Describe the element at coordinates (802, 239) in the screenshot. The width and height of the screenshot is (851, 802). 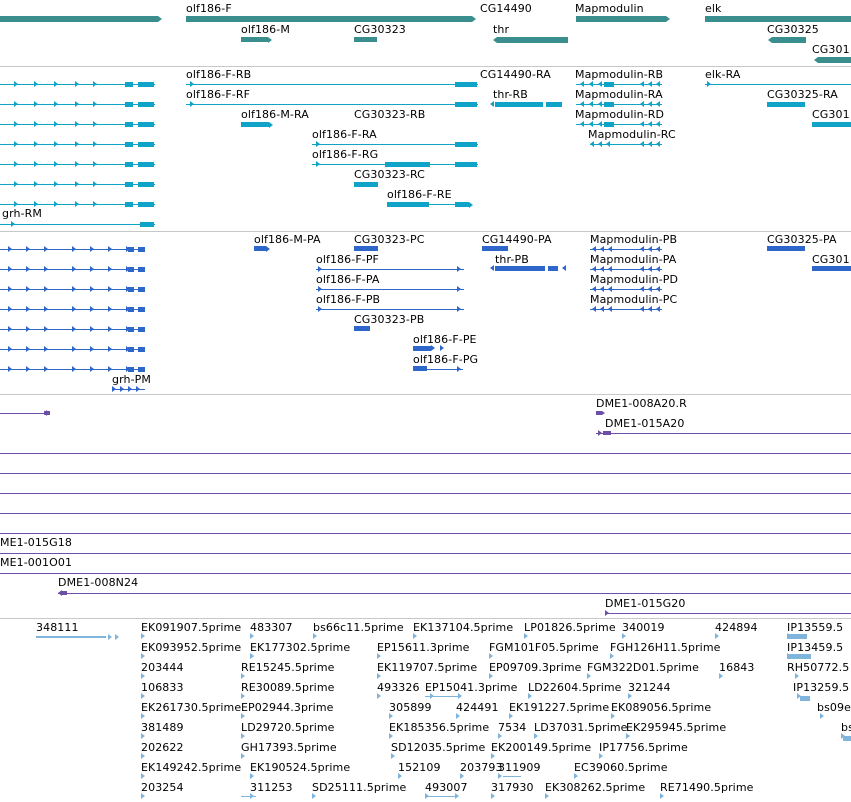
I see `track-proteins-label: CG30325-PA` at that location.